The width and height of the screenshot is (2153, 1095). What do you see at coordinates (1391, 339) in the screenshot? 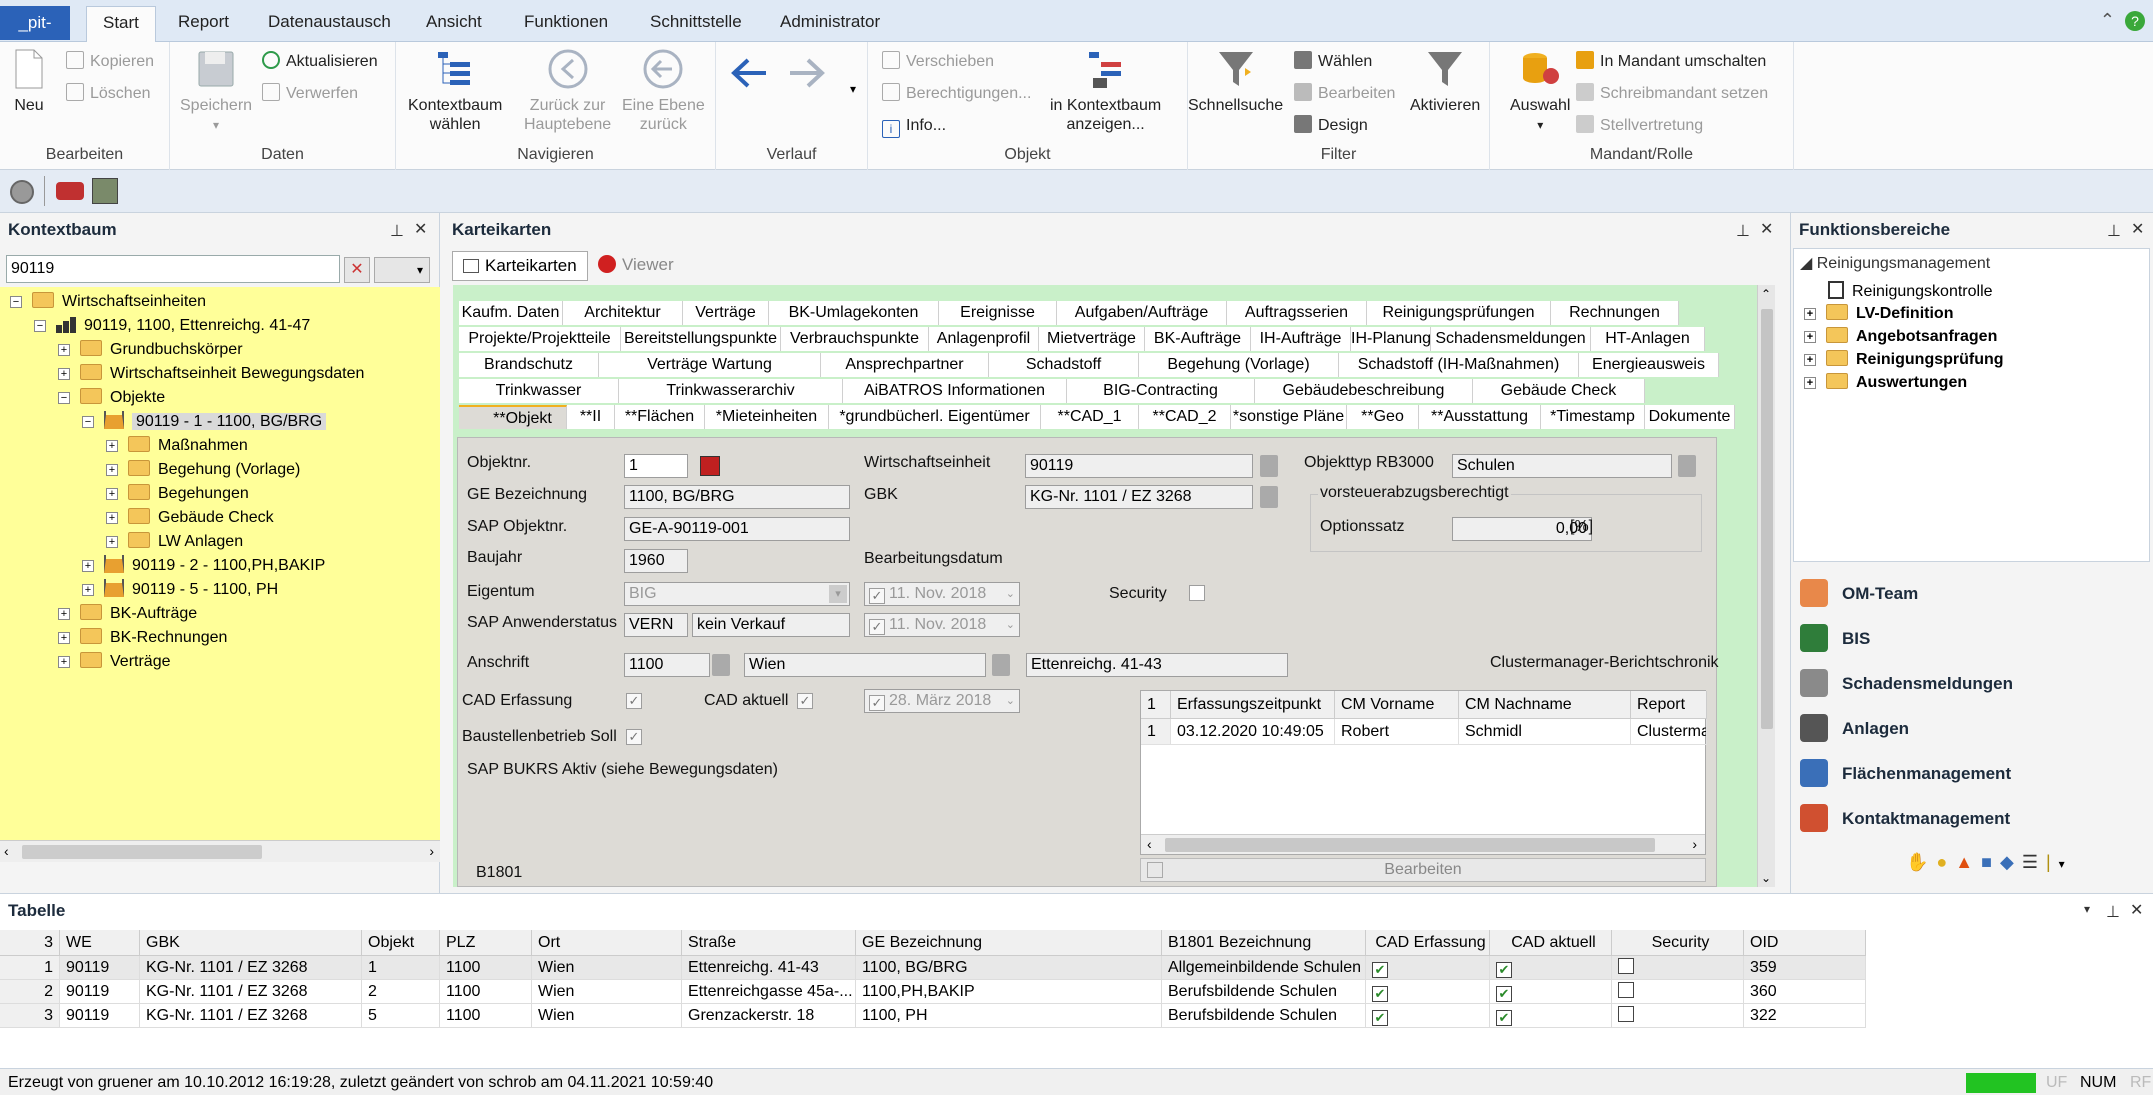
I see `tab-ih-planung: IH-Planung` at bounding box center [1391, 339].